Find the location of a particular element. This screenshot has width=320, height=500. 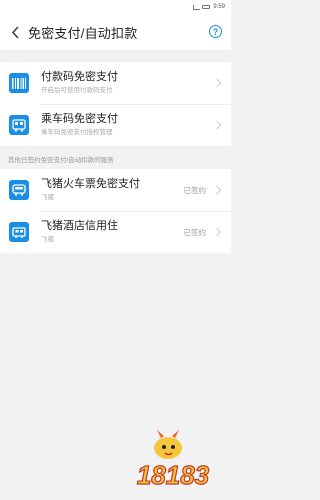

bus-card-icon is located at coordinates (19, 125).